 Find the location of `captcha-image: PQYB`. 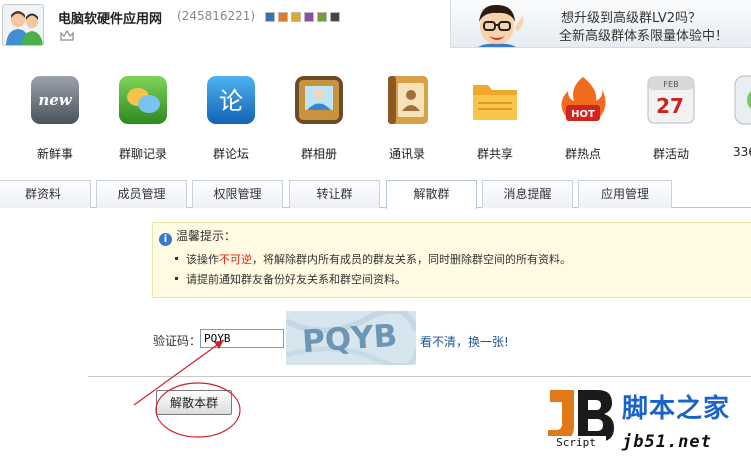

captcha-image: PQYB is located at coordinates (351, 338).